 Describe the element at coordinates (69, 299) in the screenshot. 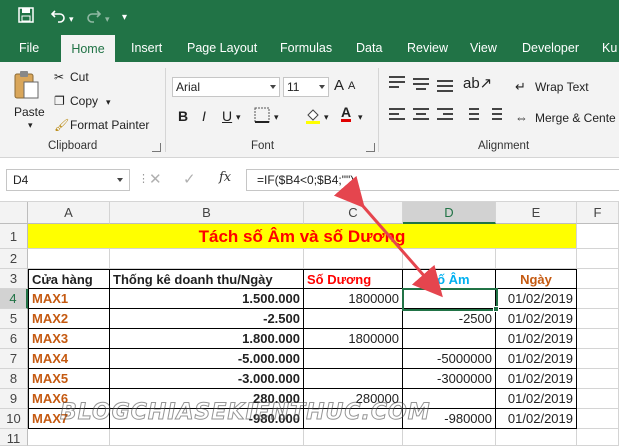

I see `store-cell: MAX1` at that location.